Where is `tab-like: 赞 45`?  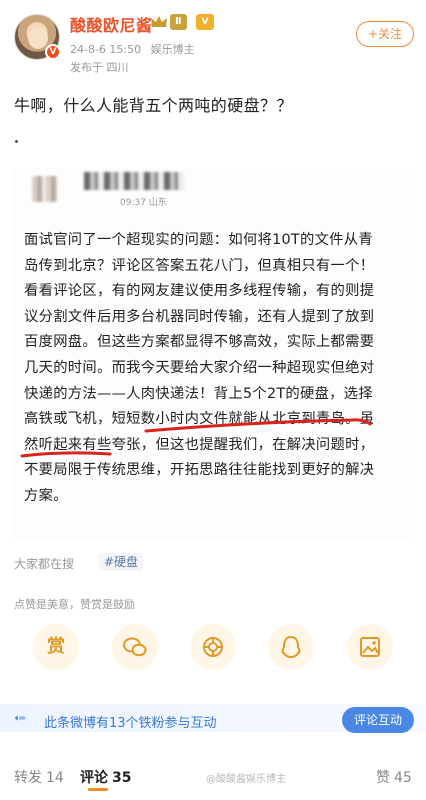
tab-like: 赞 45 is located at coordinates (394, 777).